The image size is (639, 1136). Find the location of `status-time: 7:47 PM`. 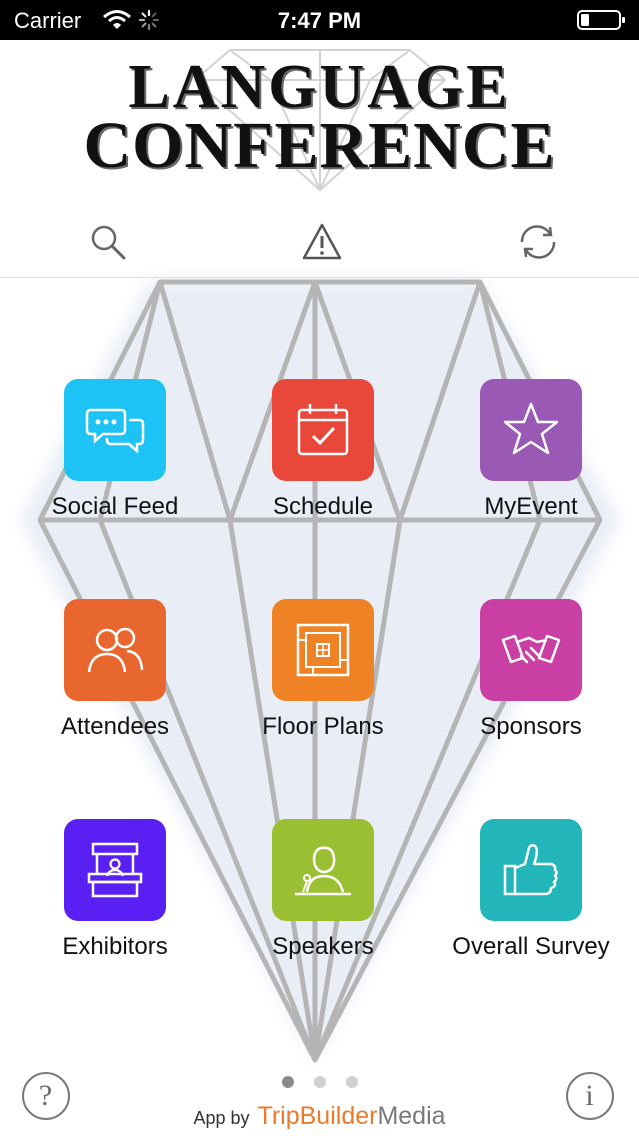

status-time: 7:47 PM is located at coordinates (319, 20).